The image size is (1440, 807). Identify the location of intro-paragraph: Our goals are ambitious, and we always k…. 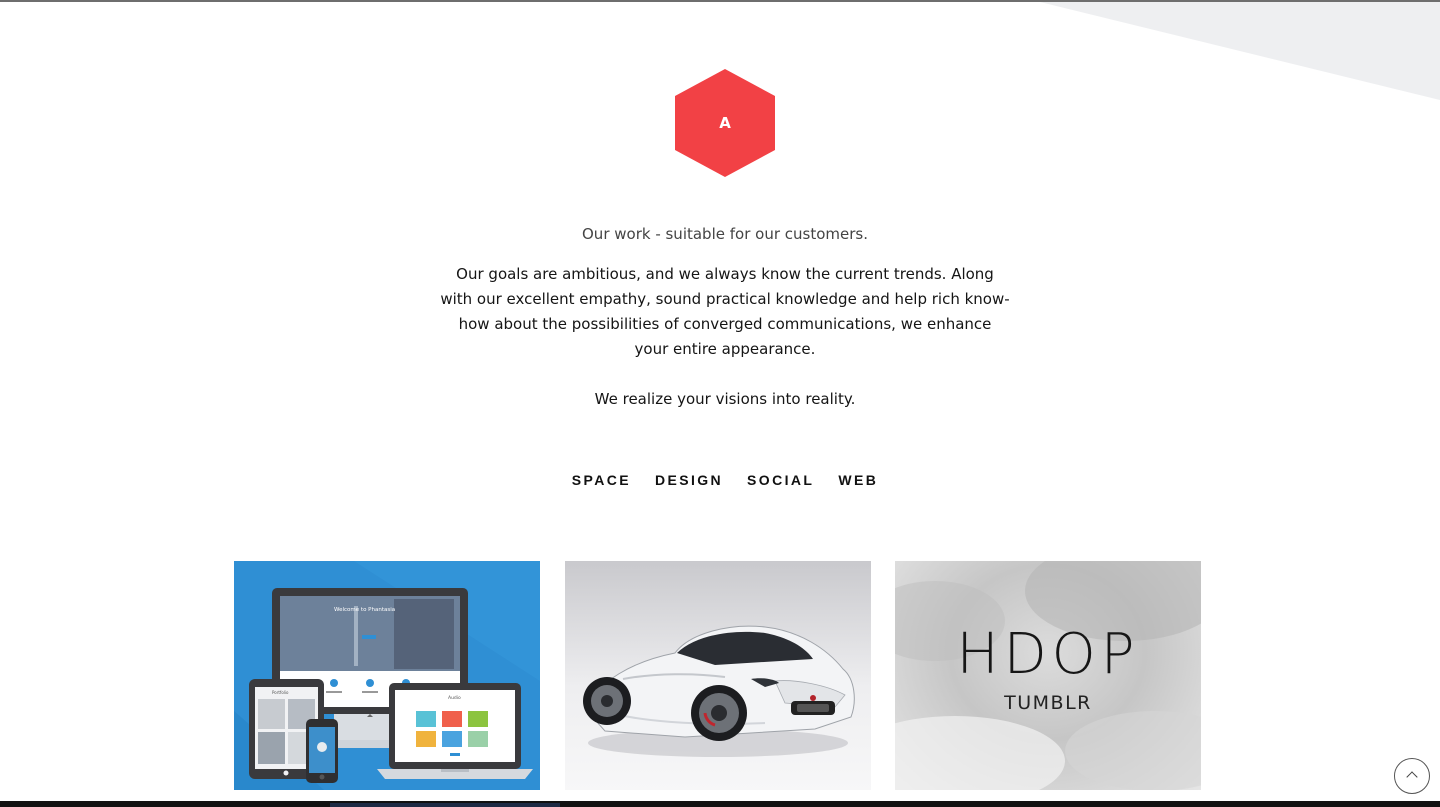
(725, 311).